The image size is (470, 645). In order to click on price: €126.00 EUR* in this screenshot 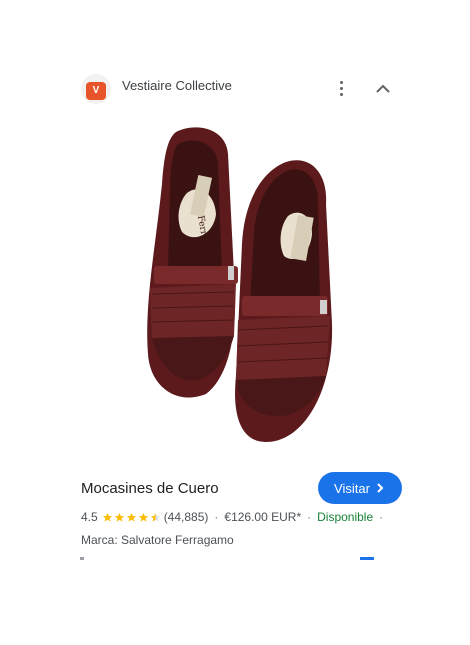, I will do `click(263, 517)`.